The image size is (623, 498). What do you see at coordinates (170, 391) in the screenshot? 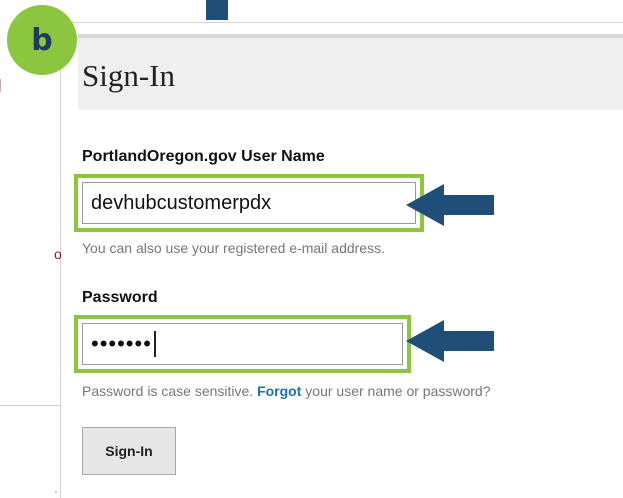
I see `password-hint-text: Password is case sensitive.` at bounding box center [170, 391].